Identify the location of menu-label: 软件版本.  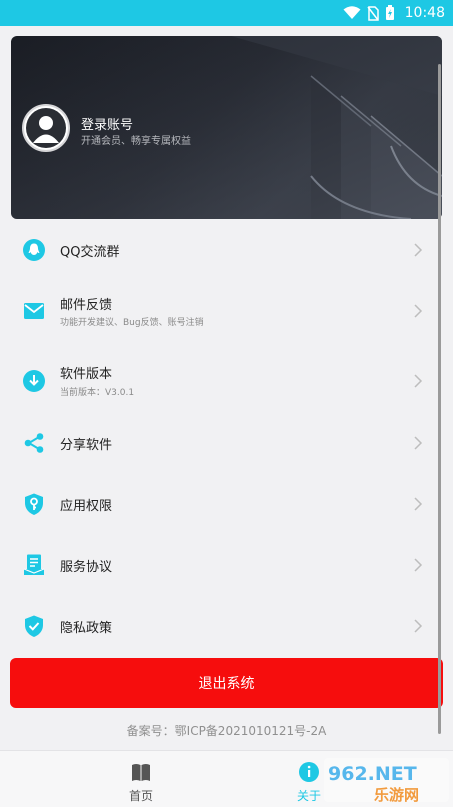
(86, 374).